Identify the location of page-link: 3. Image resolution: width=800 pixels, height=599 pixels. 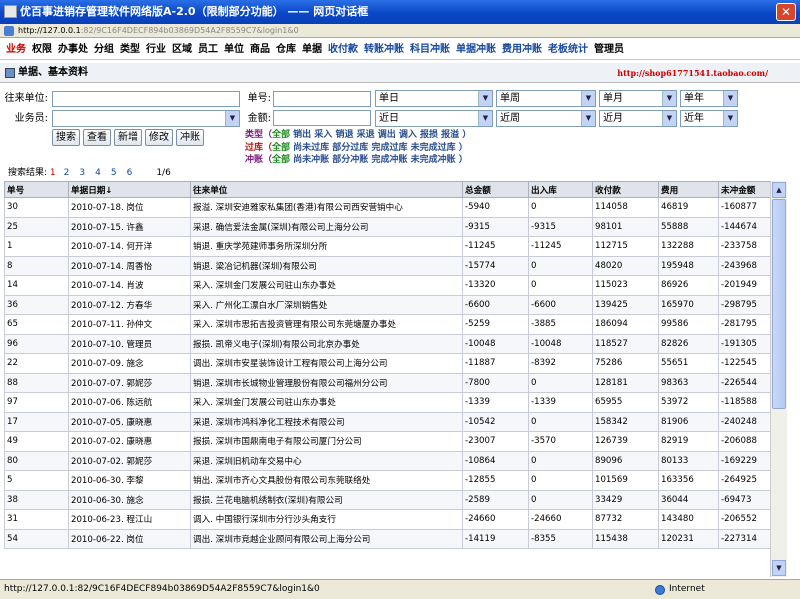
(82, 173).